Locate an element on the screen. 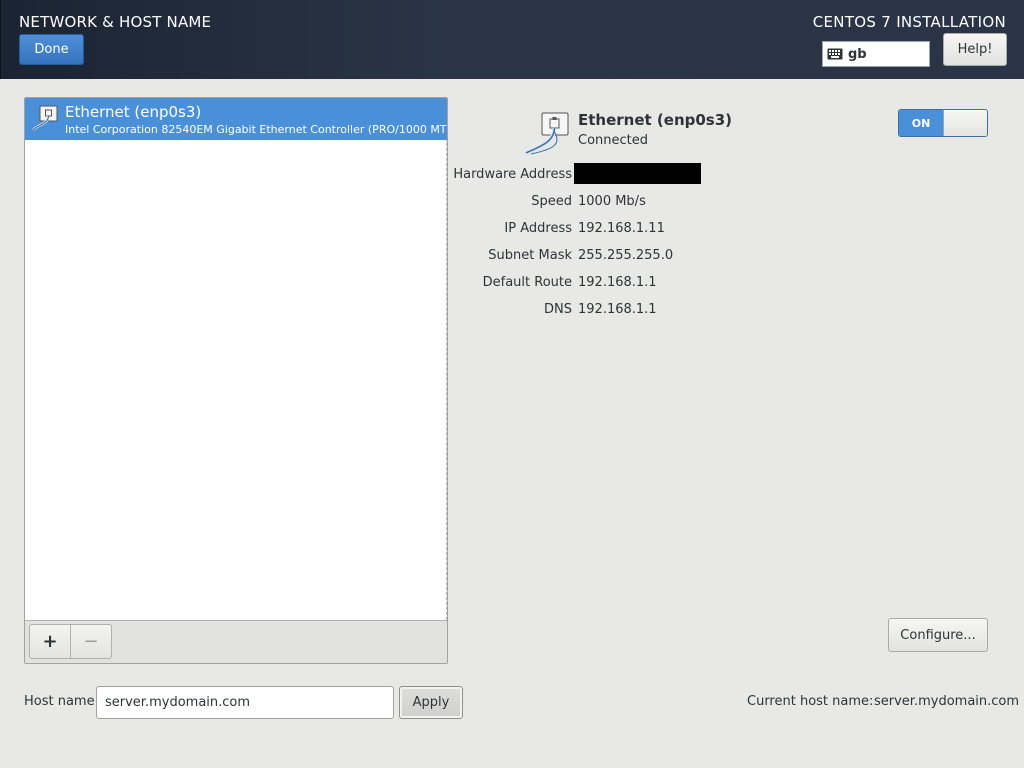 This screenshot has width=1024, height=768. subnet-mask-label: Subnet Mask is located at coordinates (530, 255).